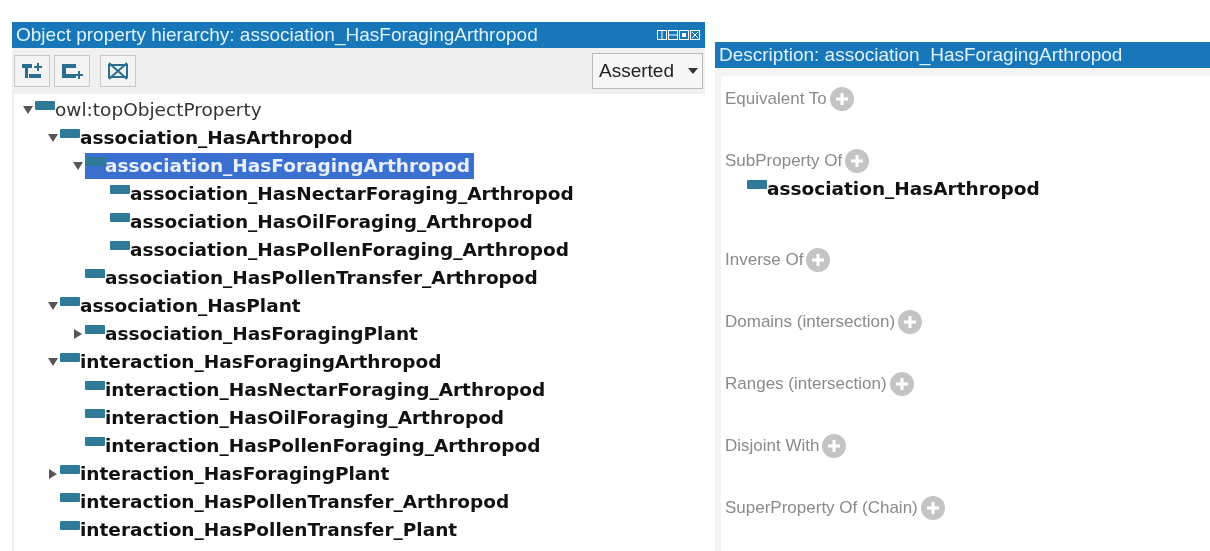 This screenshot has height=551, width=1210. What do you see at coordinates (277, 35) in the screenshot?
I see `panel-title: Object property hierarchy: association_HasForagingArthropod` at bounding box center [277, 35].